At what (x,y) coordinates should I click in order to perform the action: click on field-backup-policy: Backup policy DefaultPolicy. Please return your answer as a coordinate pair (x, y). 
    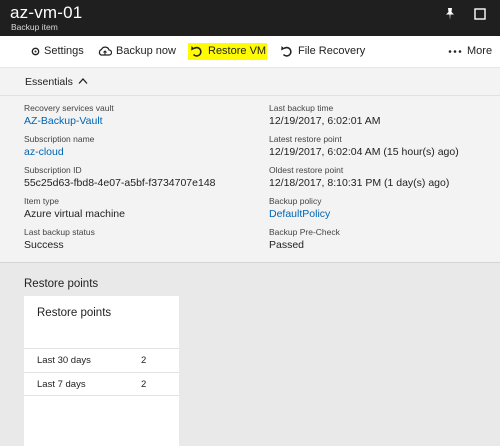
    Looking at the image, I should click on (299, 208).